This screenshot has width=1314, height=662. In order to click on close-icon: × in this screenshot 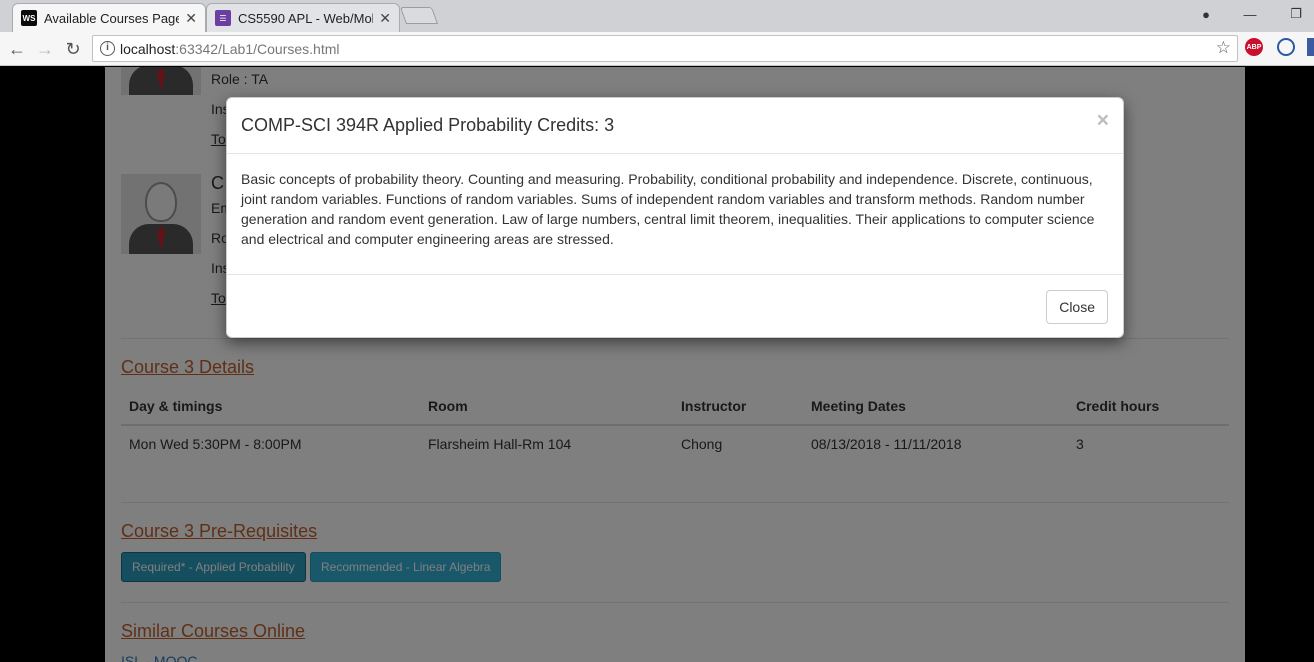, I will do `click(1103, 120)`.